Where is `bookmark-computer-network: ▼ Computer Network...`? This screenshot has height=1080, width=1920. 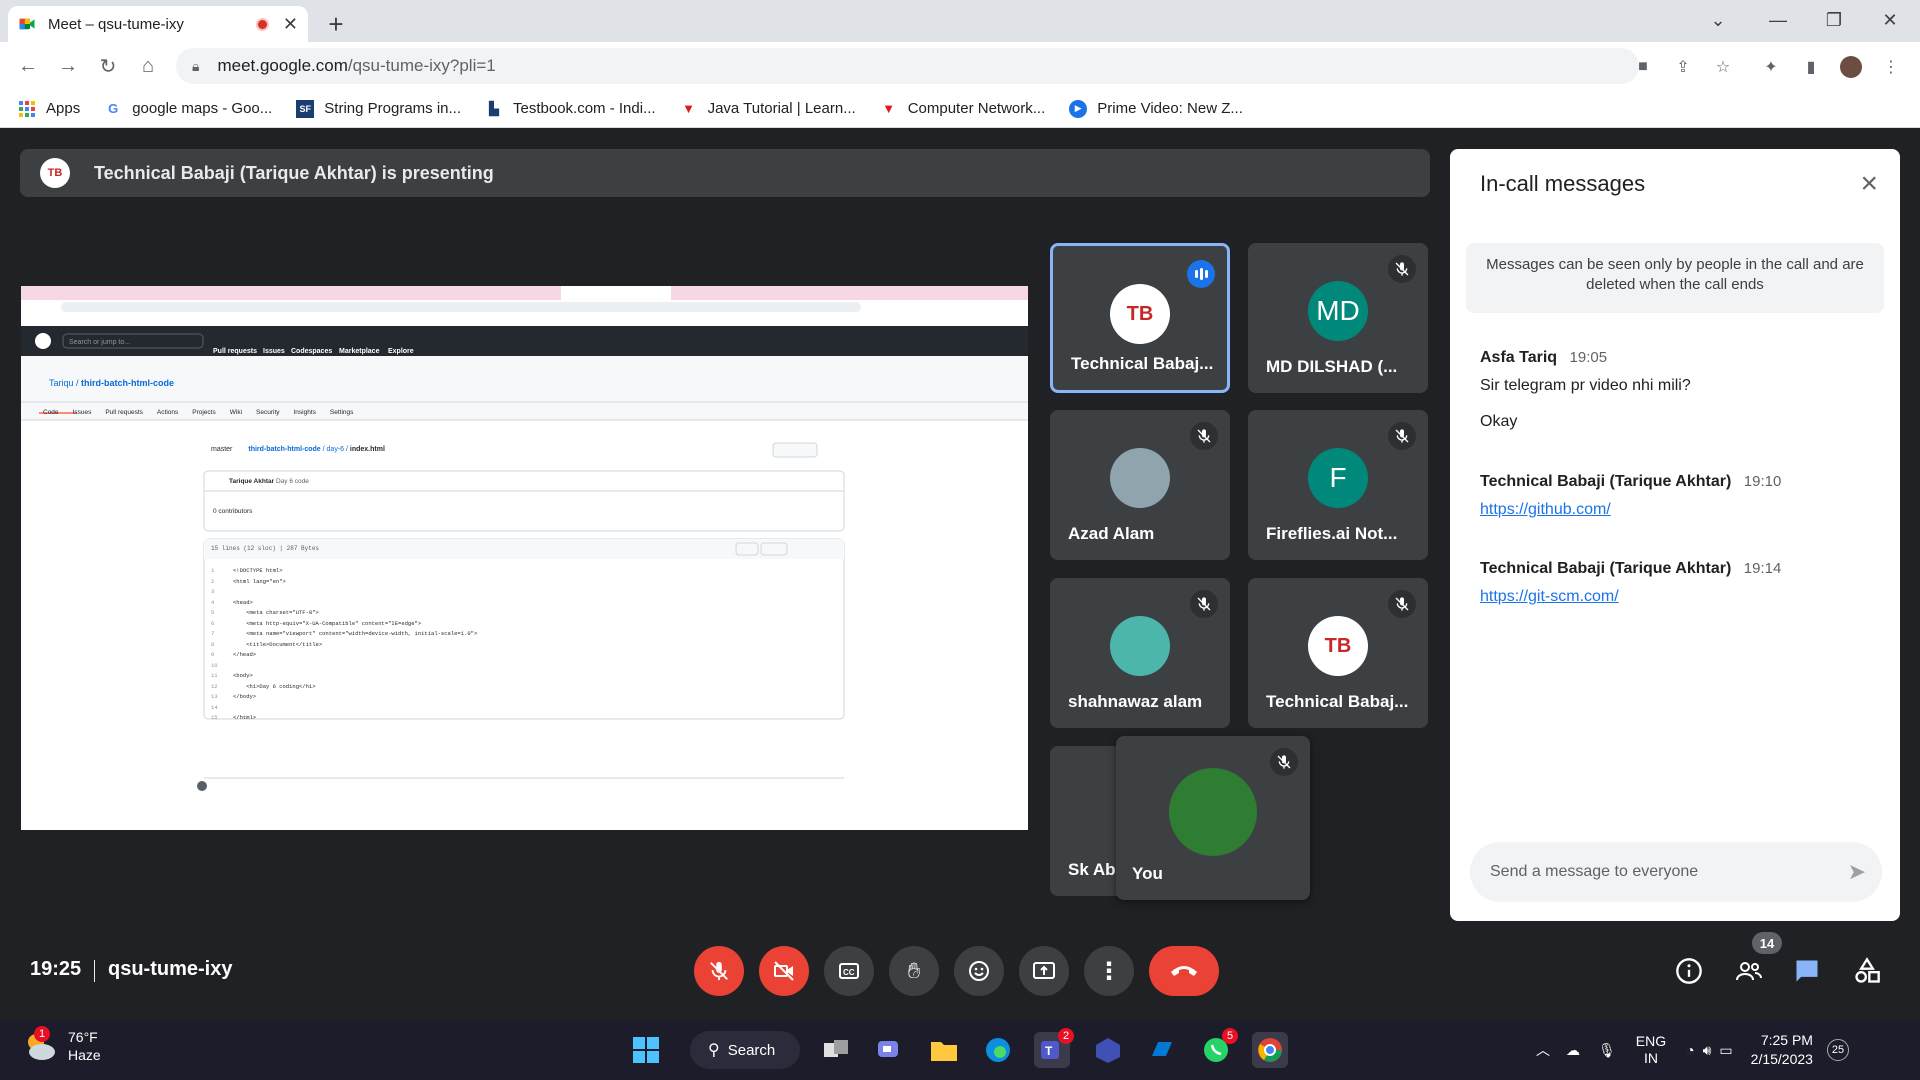
bookmark-computer-network: ▼ Computer Network... is located at coordinates (962, 109).